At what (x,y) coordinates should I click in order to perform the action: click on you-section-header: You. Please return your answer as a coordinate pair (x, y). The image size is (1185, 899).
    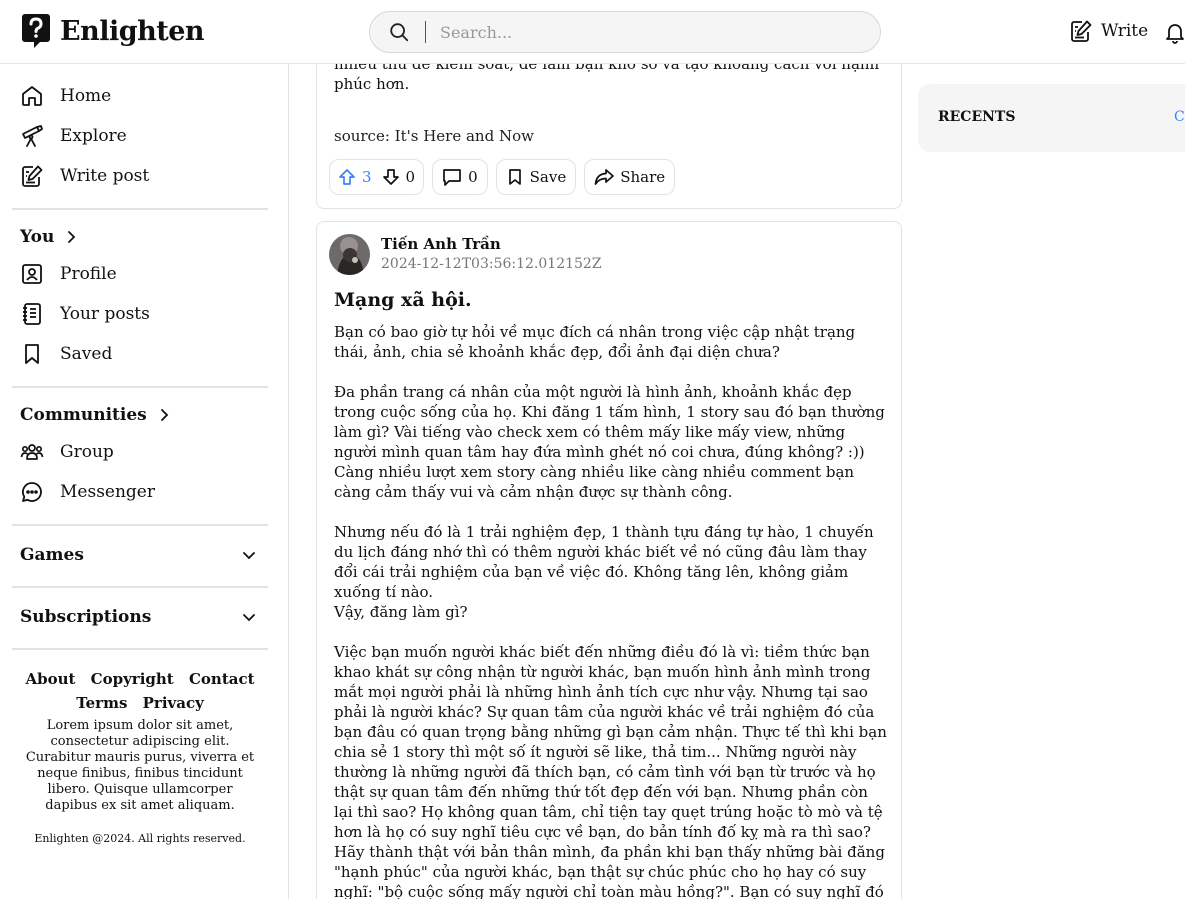
    Looking at the image, I should click on (49, 237).